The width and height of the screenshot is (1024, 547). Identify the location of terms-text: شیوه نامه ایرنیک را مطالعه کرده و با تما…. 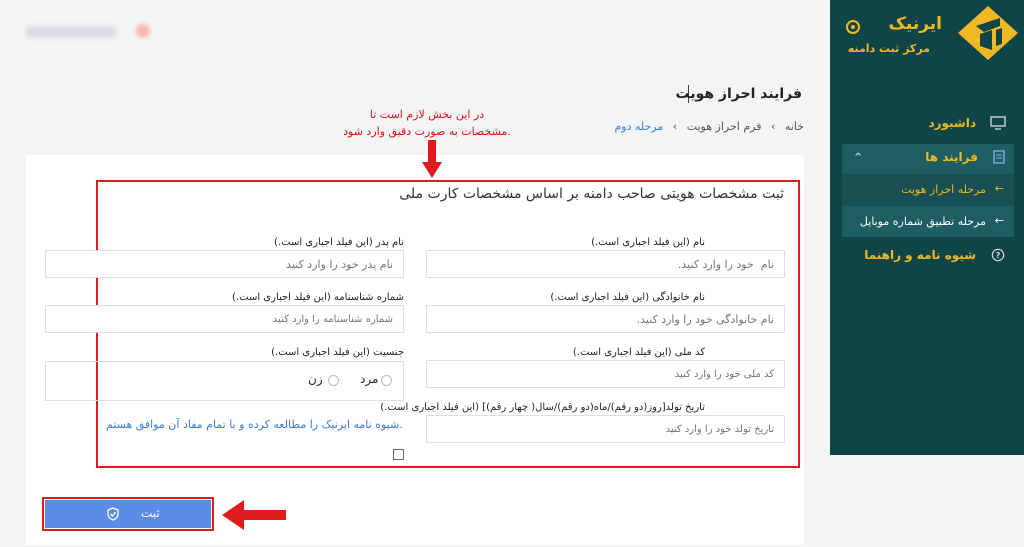
(254, 424).